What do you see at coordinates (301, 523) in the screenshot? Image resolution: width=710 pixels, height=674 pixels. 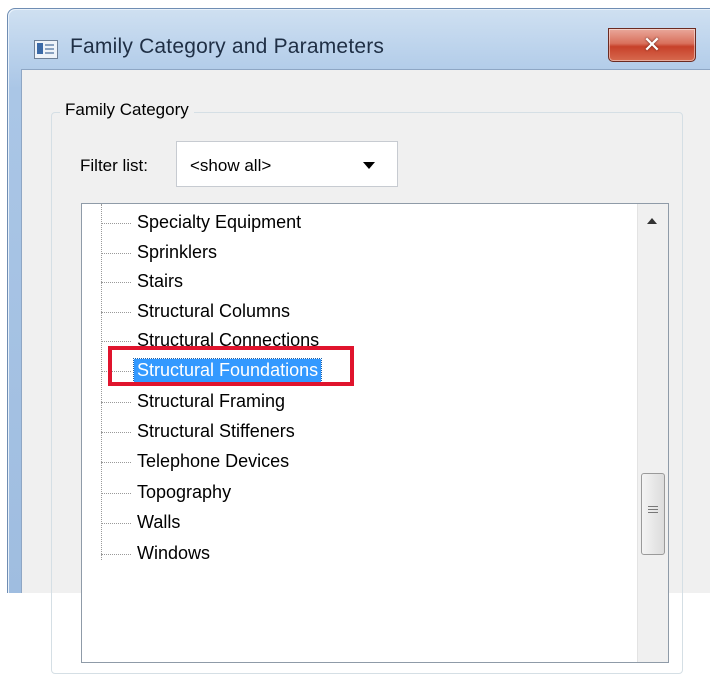 I see `tree-item: Walls` at bounding box center [301, 523].